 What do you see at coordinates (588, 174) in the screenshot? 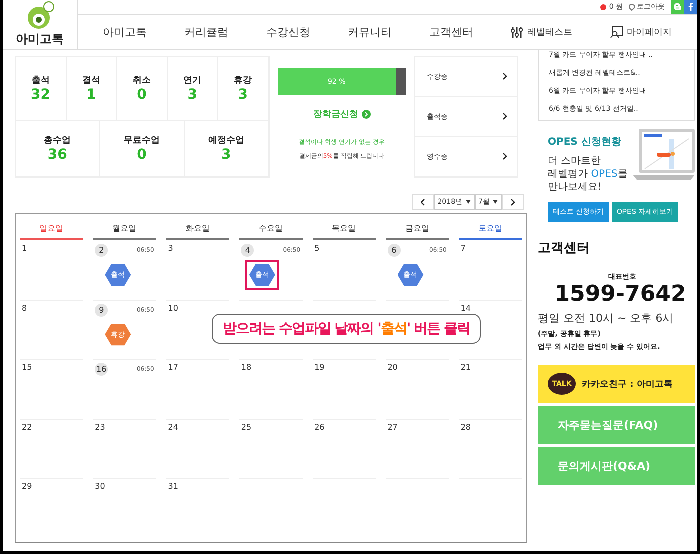
I see `opes-text: 더 스마트한 레벨평가 OPES를 만나보세요!` at bounding box center [588, 174].